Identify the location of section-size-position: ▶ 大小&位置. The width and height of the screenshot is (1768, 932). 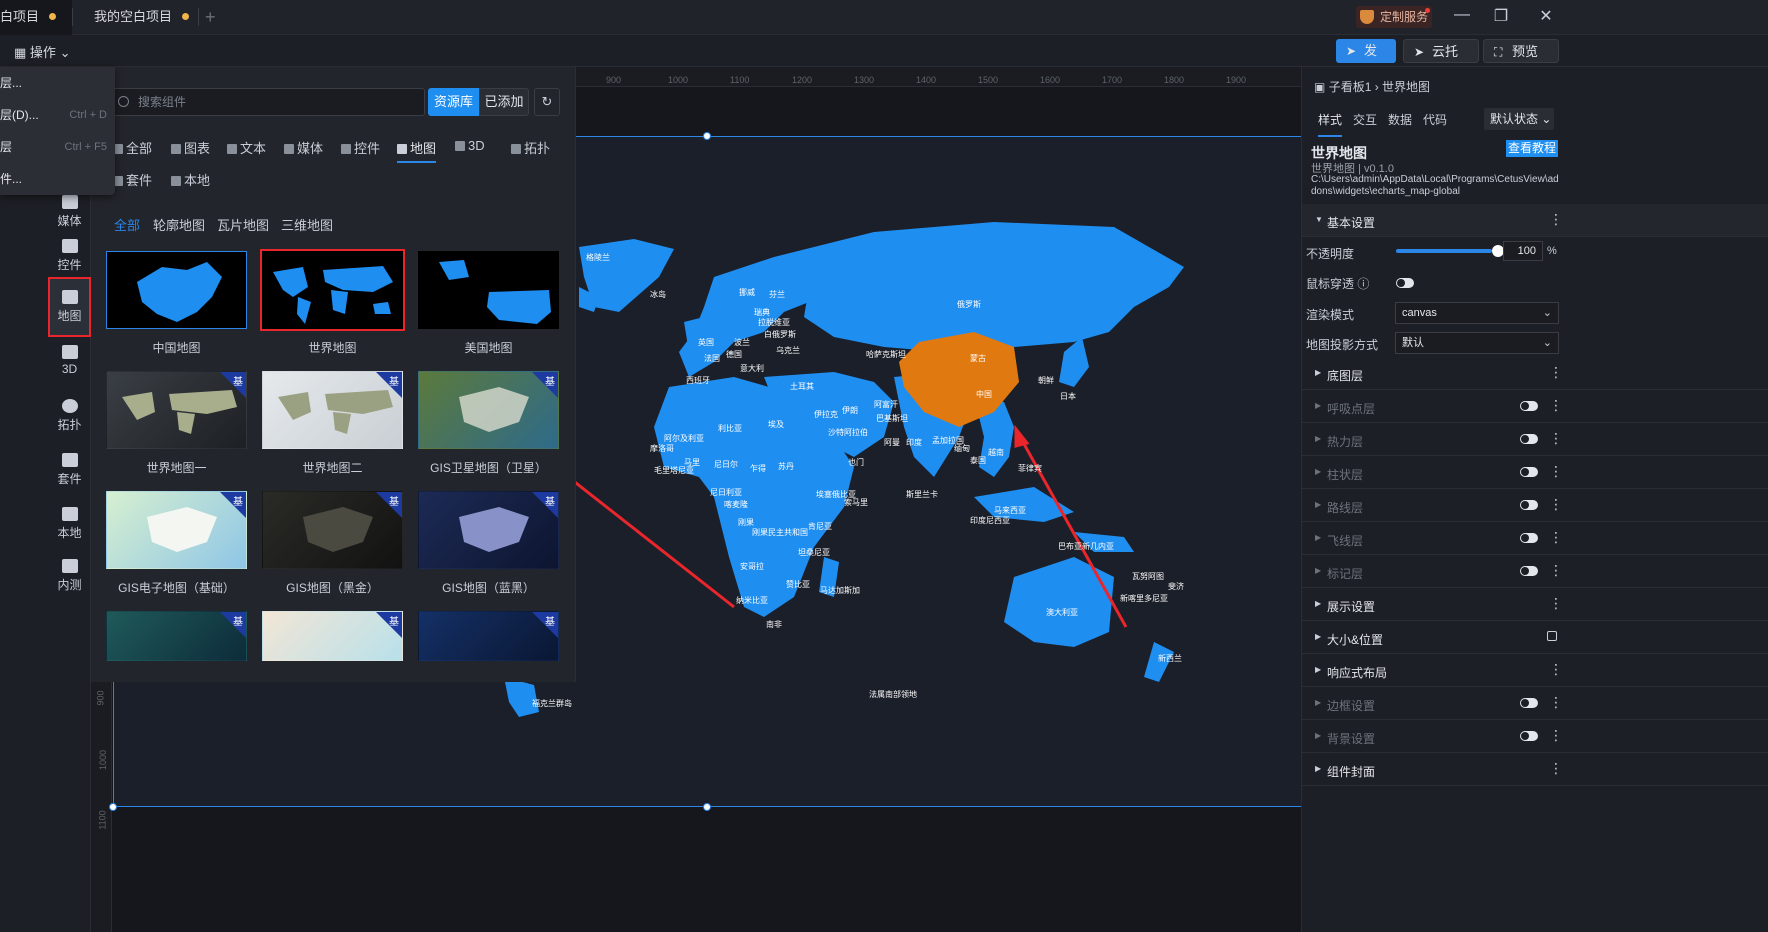
(1535, 637).